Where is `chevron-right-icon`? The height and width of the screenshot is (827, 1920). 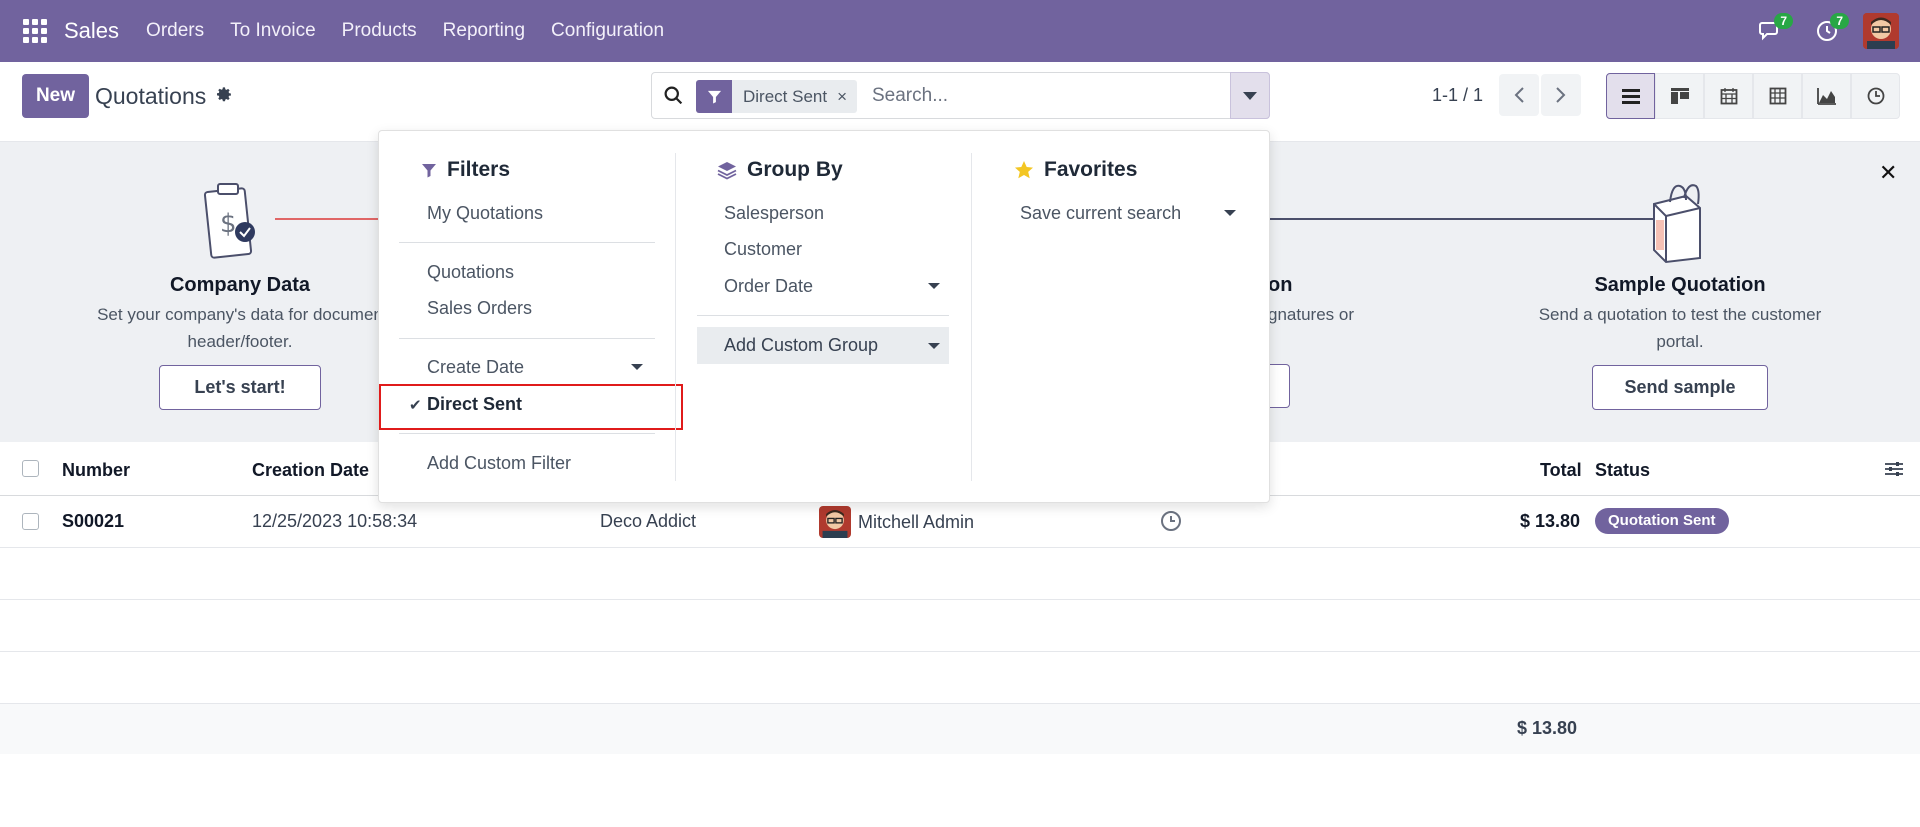 chevron-right-icon is located at coordinates (1561, 95).